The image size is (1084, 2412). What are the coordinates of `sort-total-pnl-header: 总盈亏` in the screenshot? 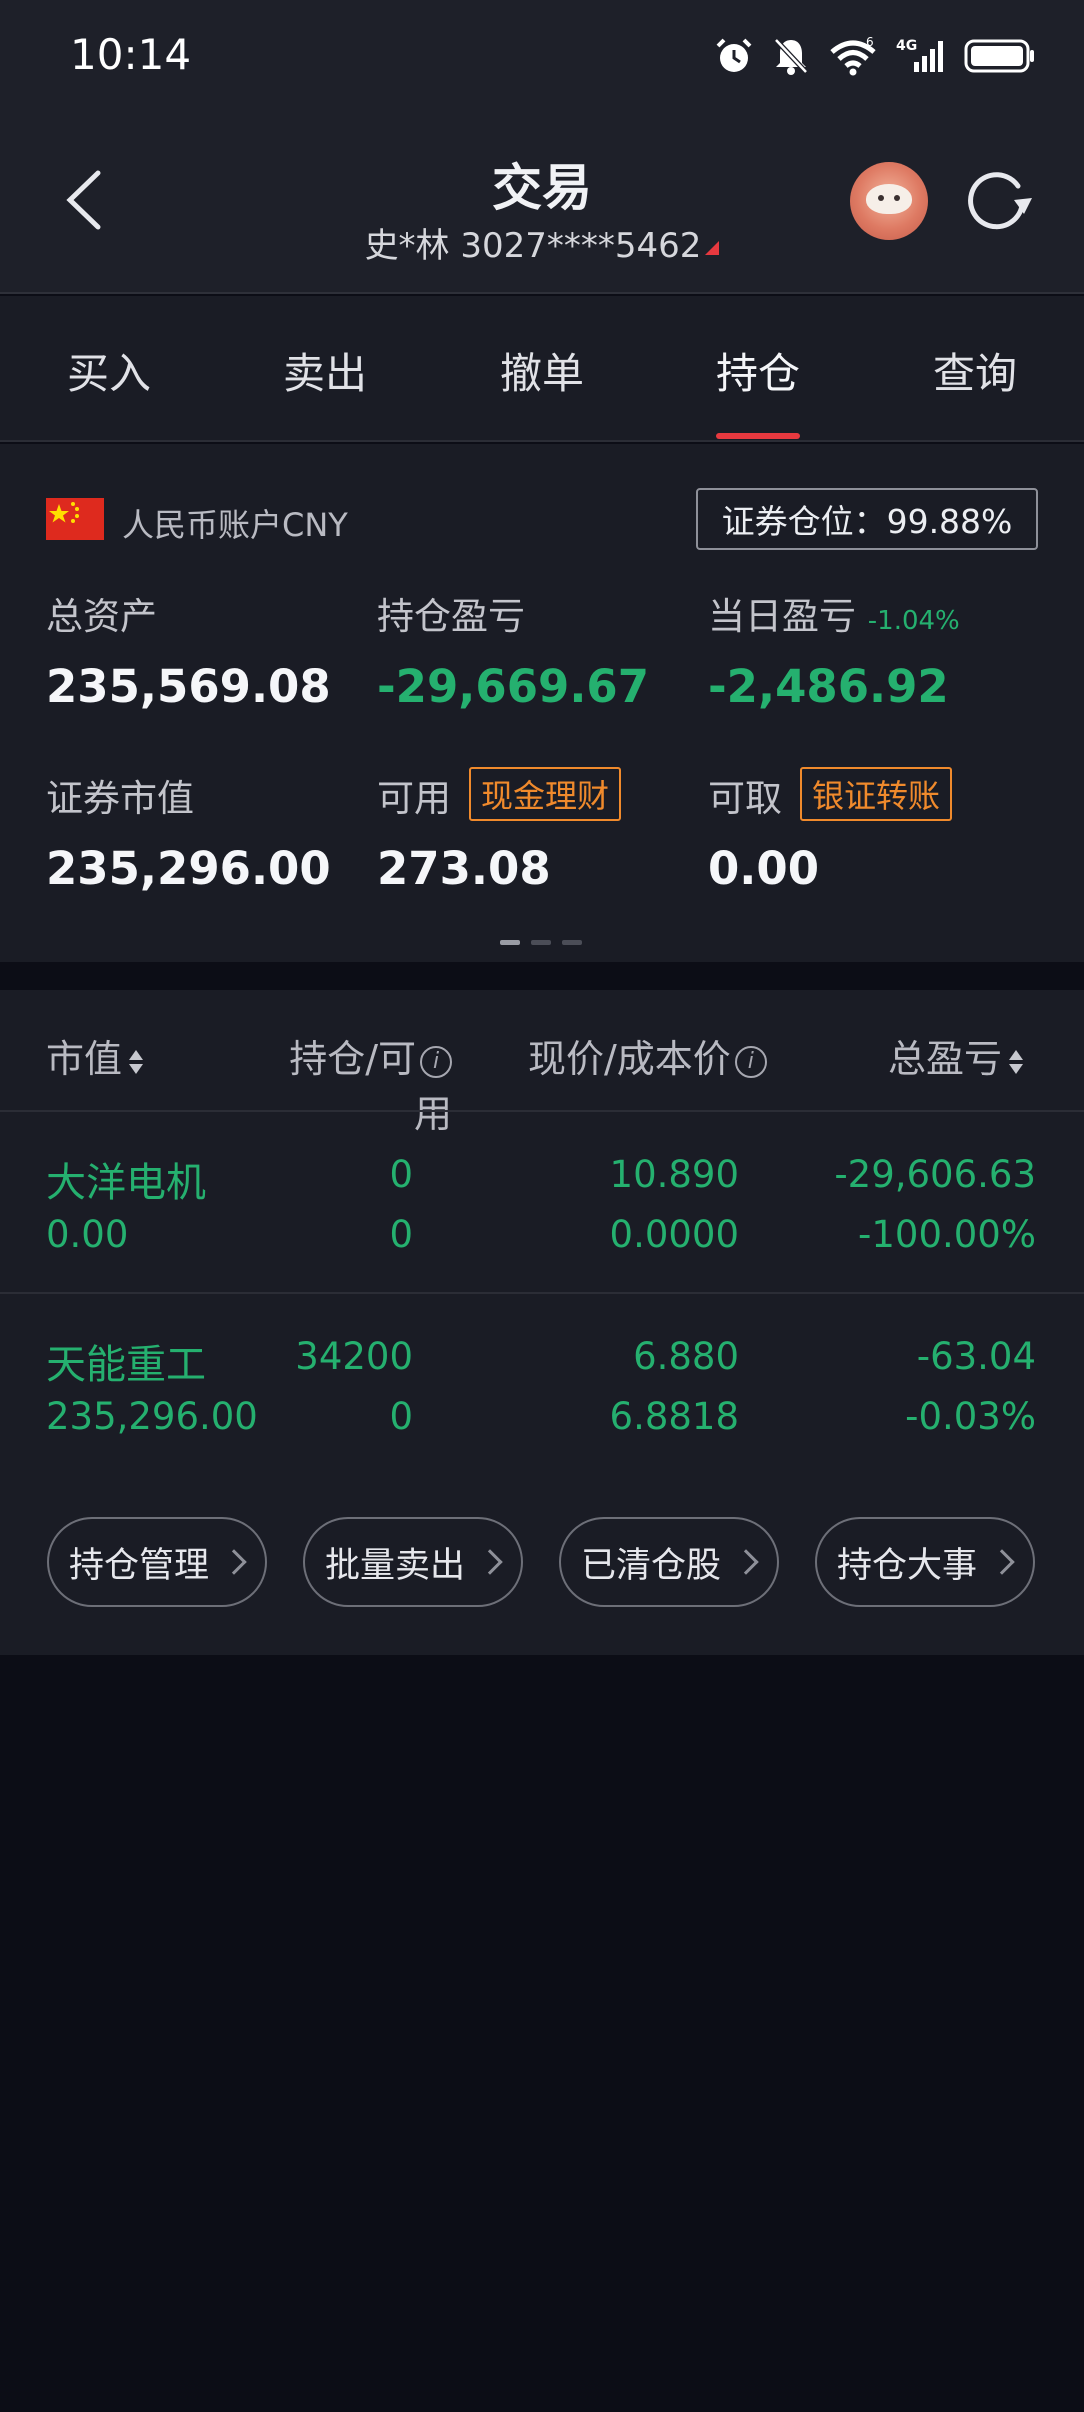 It's located at (956, 1055).